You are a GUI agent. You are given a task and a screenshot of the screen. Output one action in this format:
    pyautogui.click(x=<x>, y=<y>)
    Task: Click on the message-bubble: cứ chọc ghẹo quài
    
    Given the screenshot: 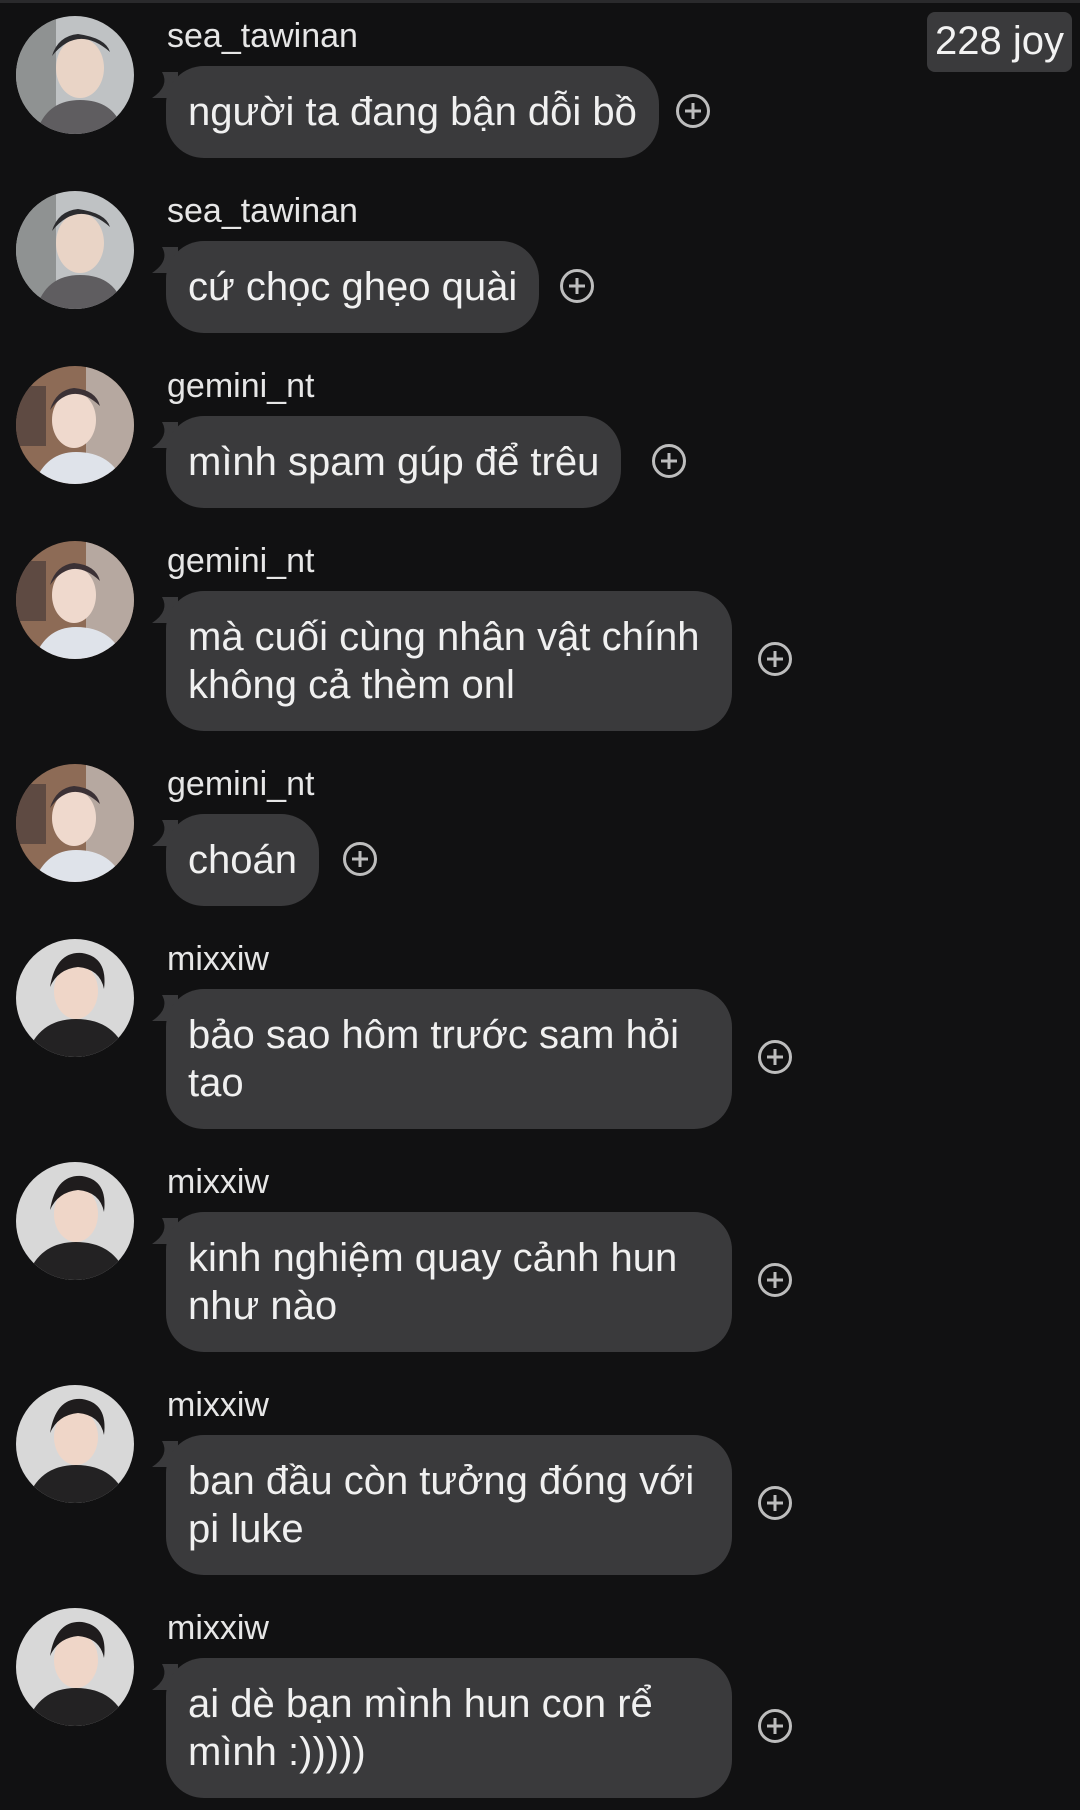 What is the action you would take?
    pyautogui.click(x=353, y=287)
    